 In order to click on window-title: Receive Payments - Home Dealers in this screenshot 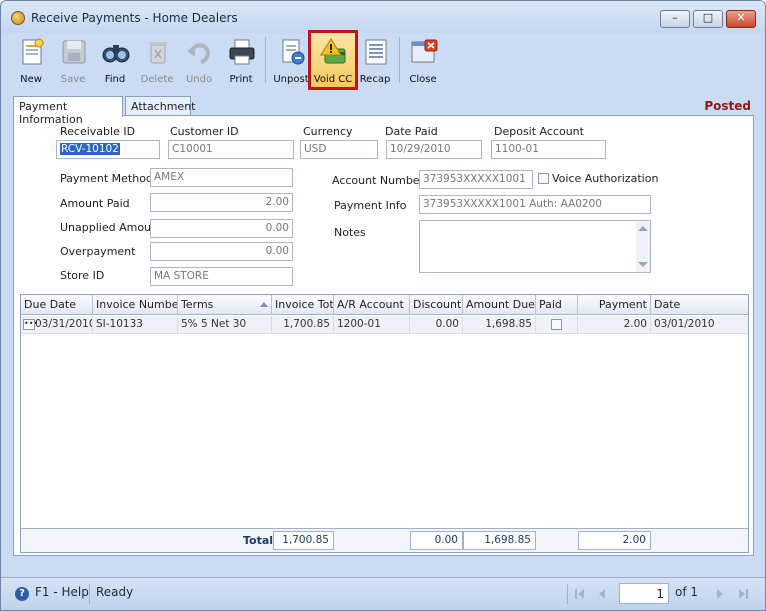, I will do `click(134, 18)`.